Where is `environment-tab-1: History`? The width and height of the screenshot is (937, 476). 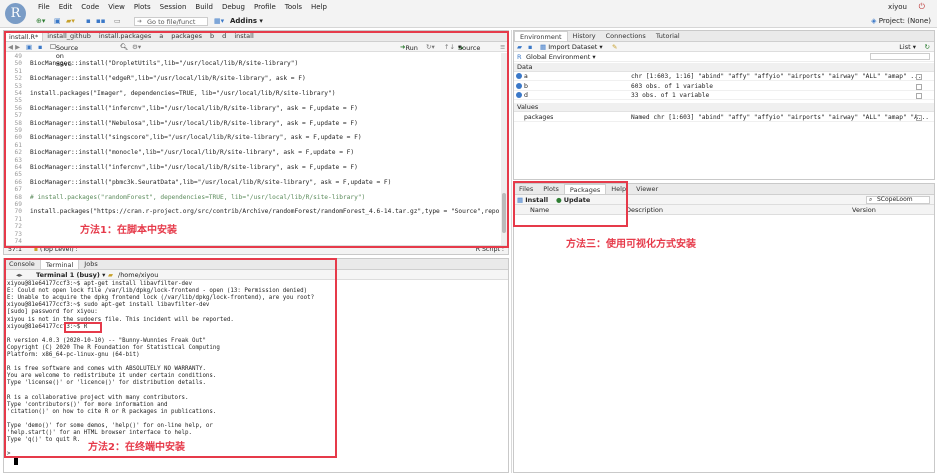
environment-tab-1: History is located at coordinates (584, 36).